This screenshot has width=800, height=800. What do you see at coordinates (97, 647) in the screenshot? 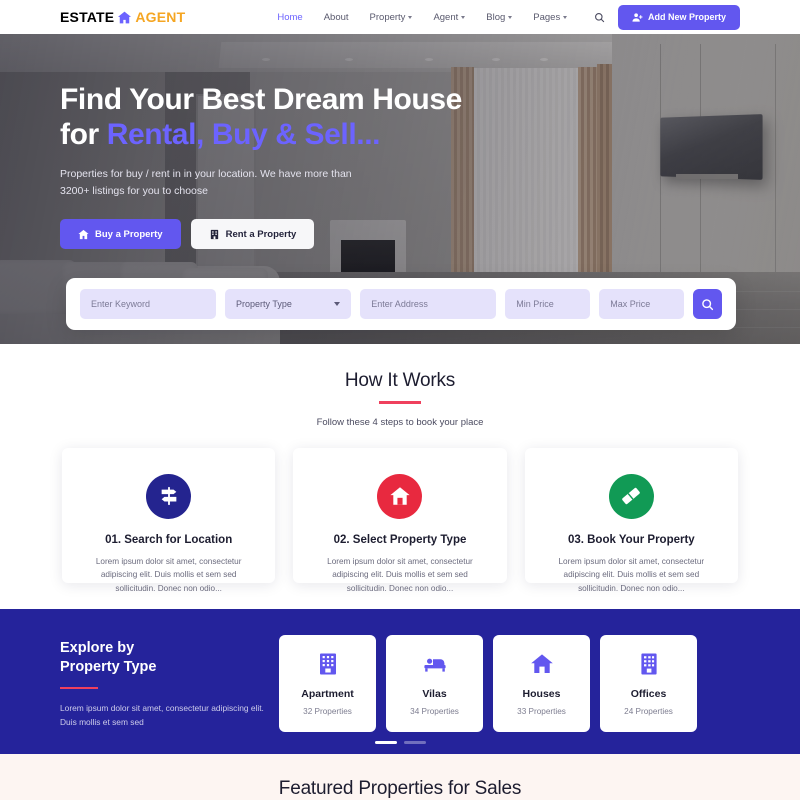
I see `explore-title-line1: Explore by` at bounding box center [97, 647].